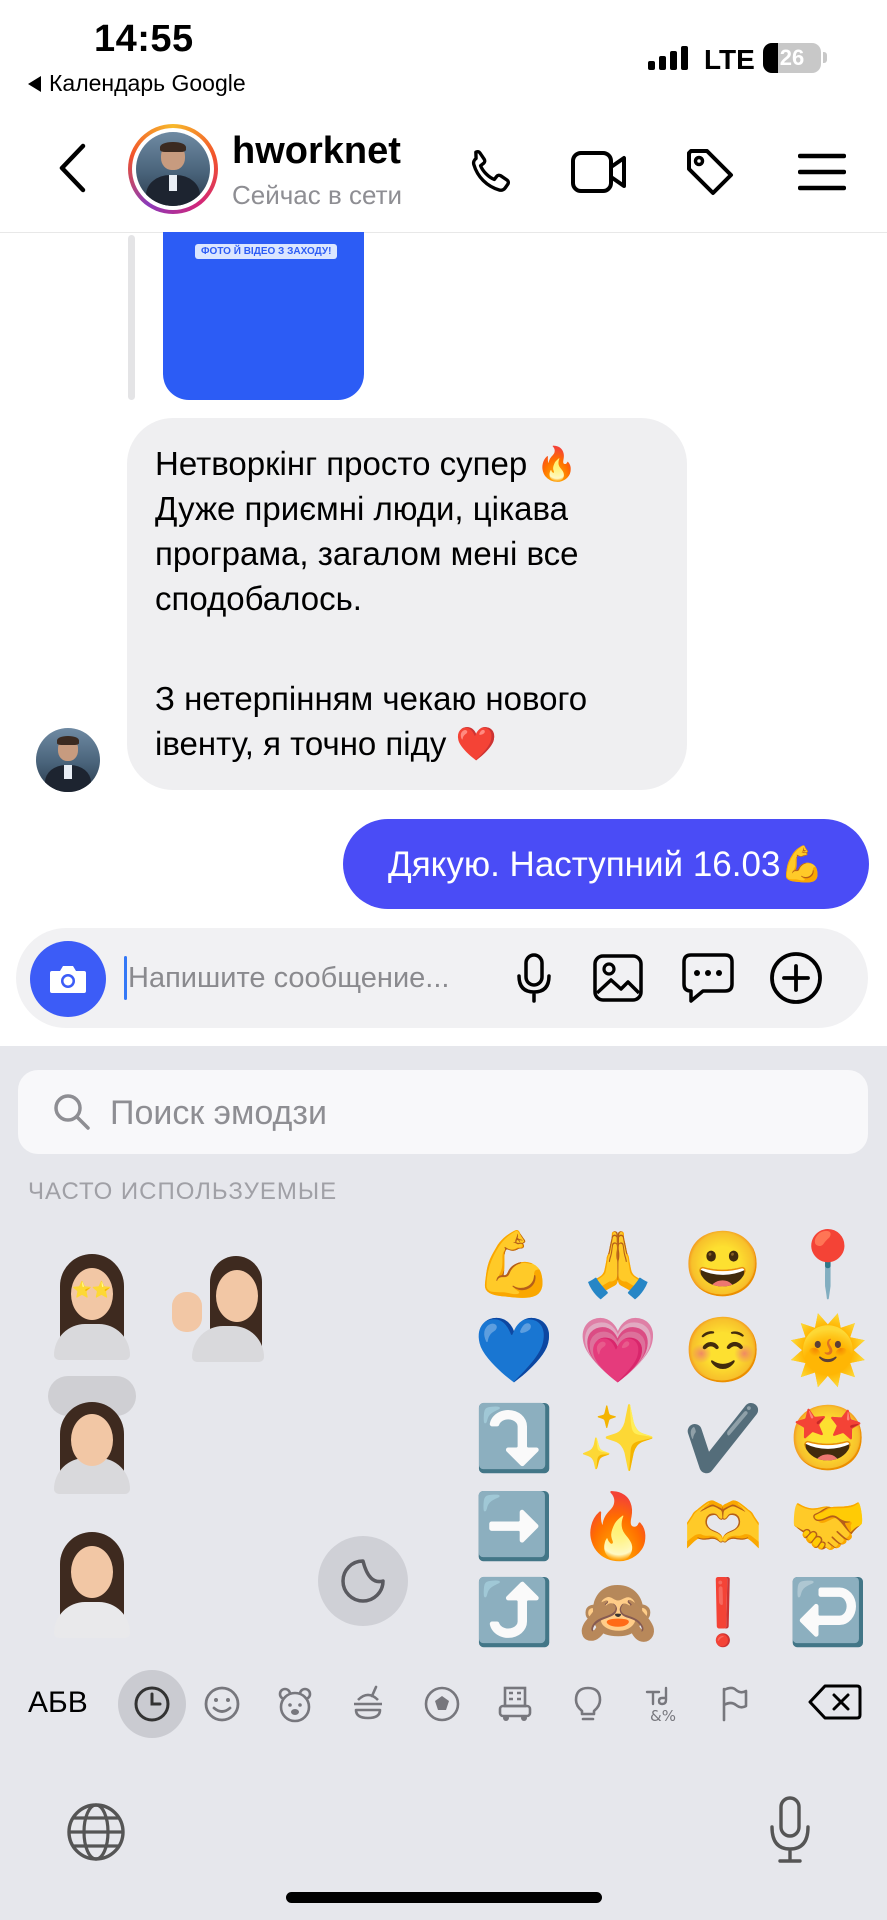 The height and width of the screenshot is (1920, 887). Describe the element at coordinates (729, 59) in the screenshot. I see `network-type: LTE` at that location.